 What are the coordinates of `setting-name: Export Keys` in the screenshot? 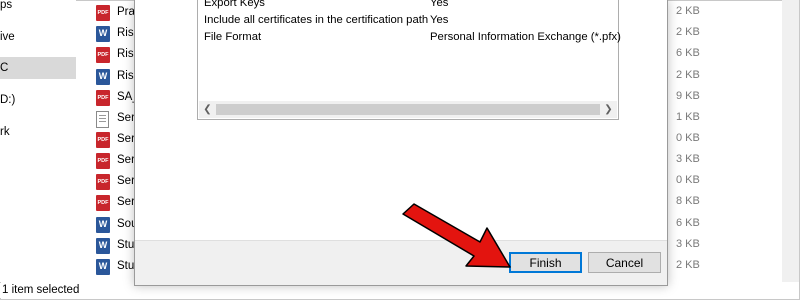 It's located at (234, 4).